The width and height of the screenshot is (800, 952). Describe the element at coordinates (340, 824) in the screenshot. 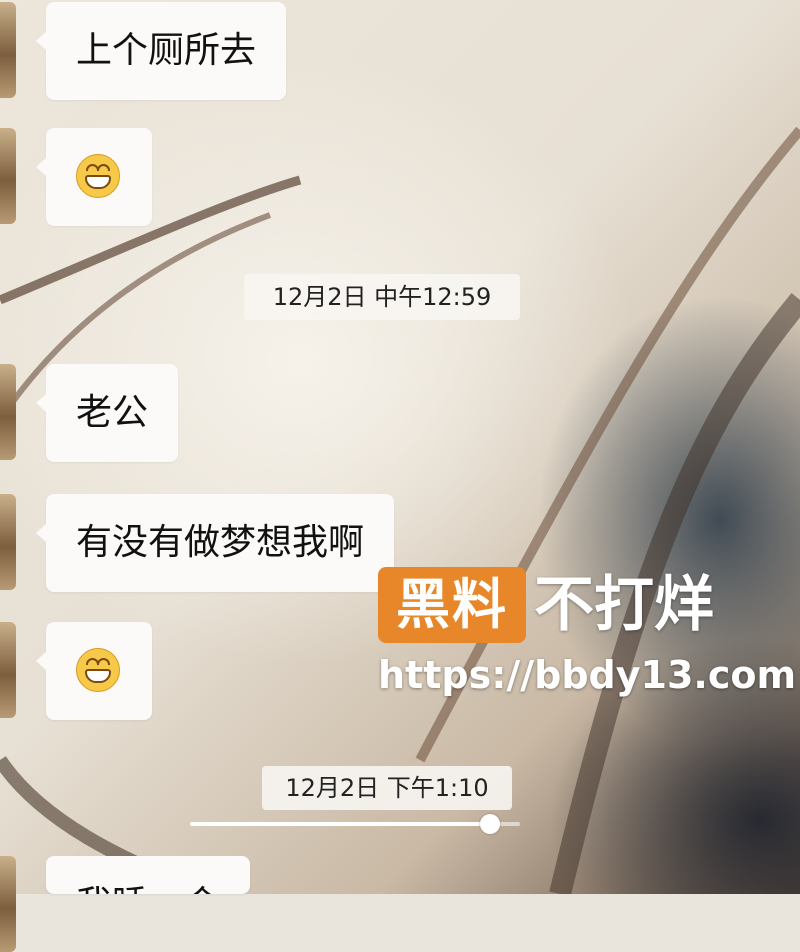

I see `video-progress-fill` at that location.